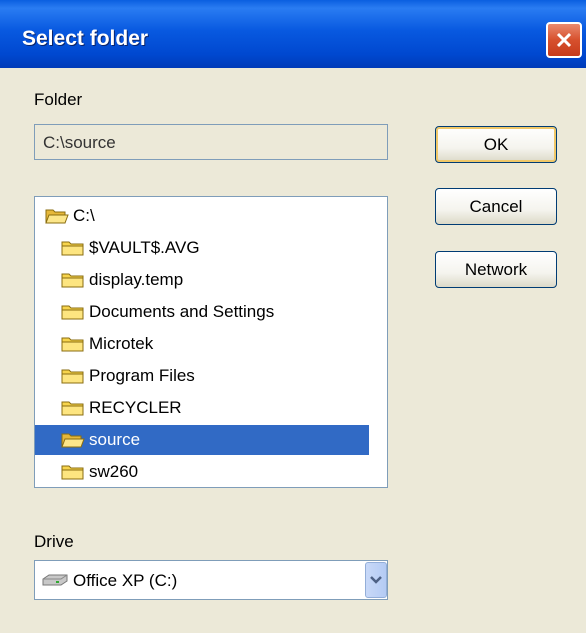  I want to click on chevron-down-icon, so click(376, 580).